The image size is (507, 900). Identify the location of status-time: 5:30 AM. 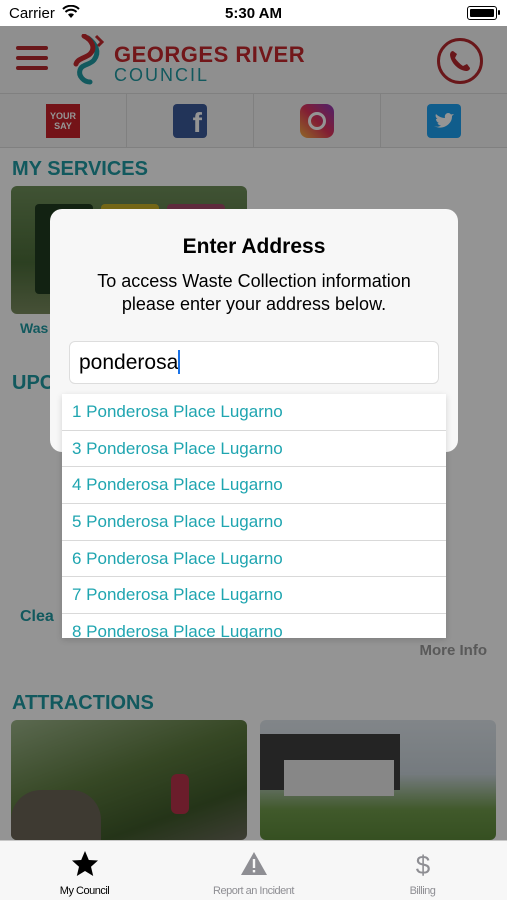
(253, 13).